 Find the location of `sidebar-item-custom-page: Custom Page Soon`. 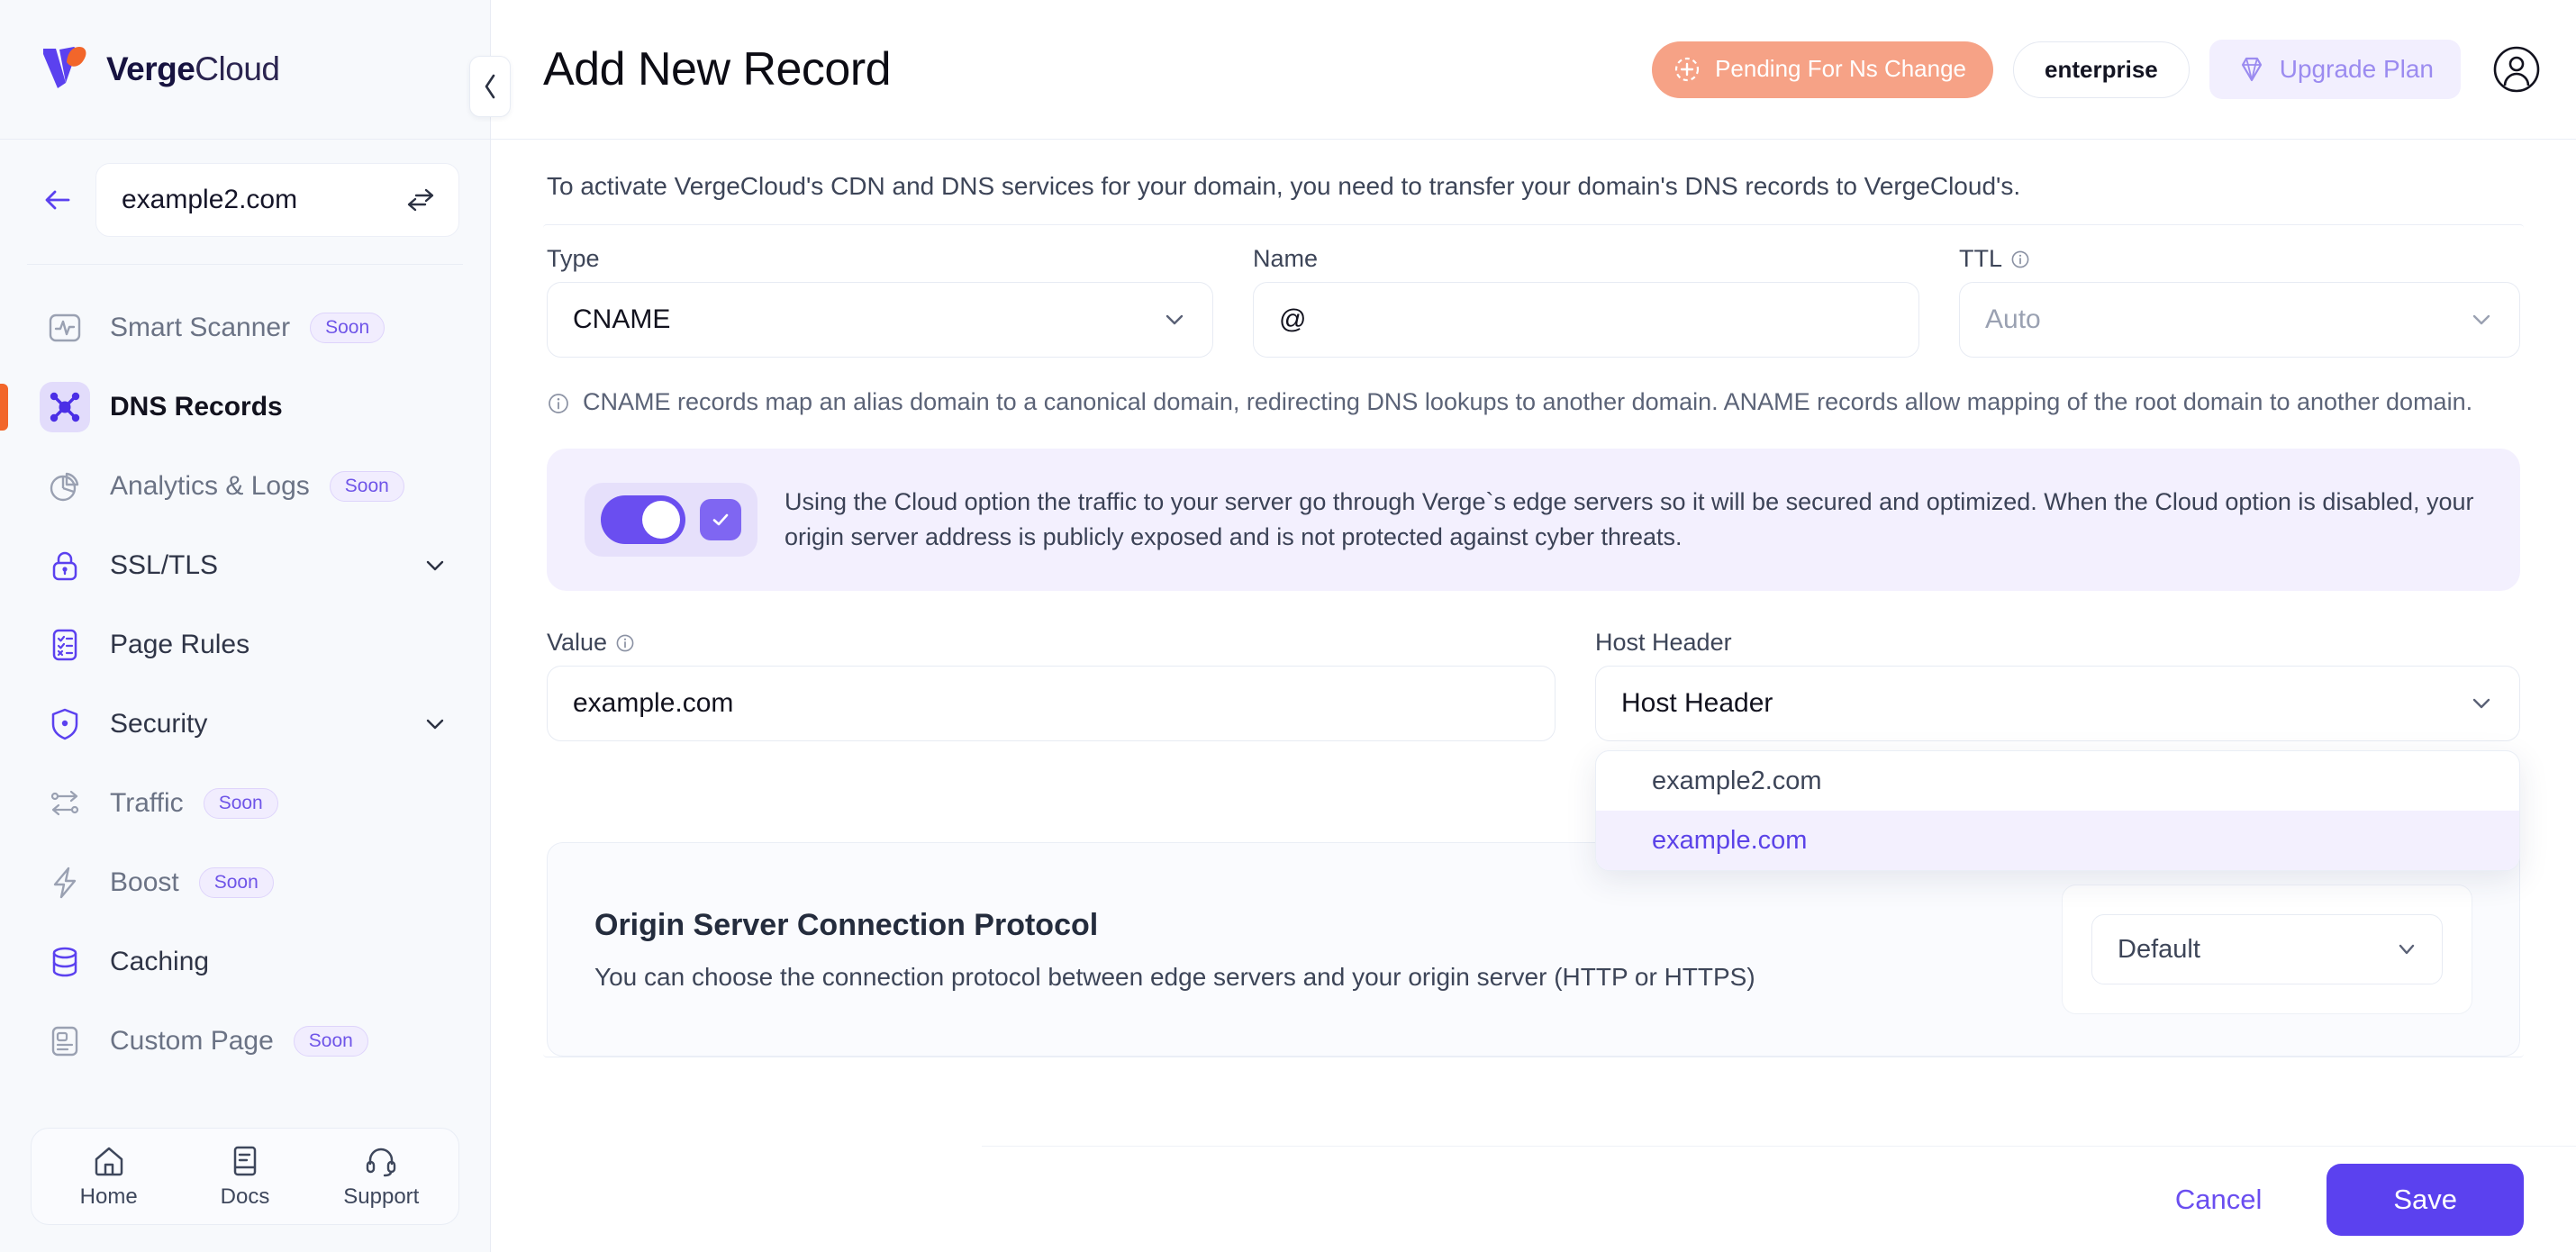

sidebar-item-custom-page: Custom Page Soon is located at coordinates (245, 1041).